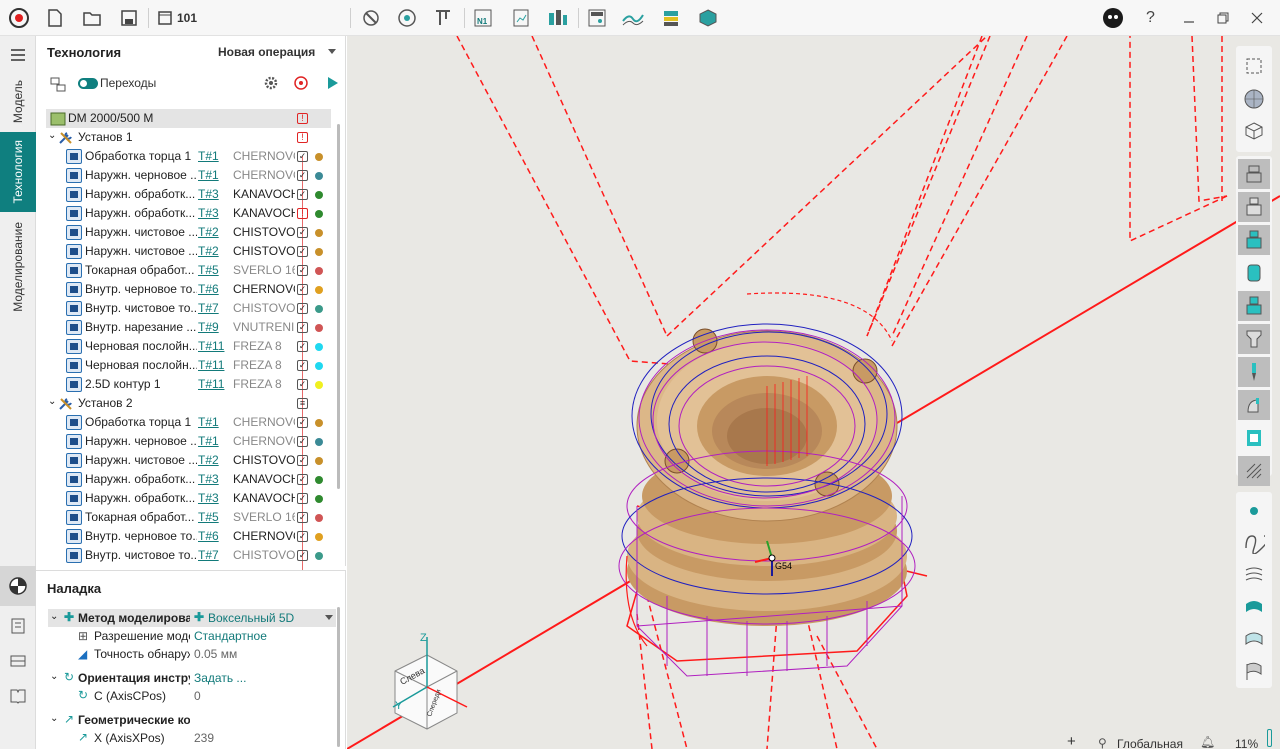  What do you see at coordinates (88, 83) in the screenshot?
I see `transitions-toggle` at bounding box center [88, 83].